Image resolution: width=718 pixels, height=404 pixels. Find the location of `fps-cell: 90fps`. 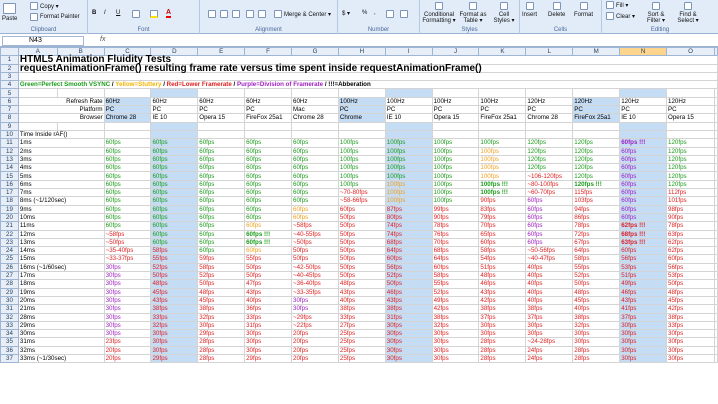

fps-cell: 90fps is located at coordinates (455, 217).